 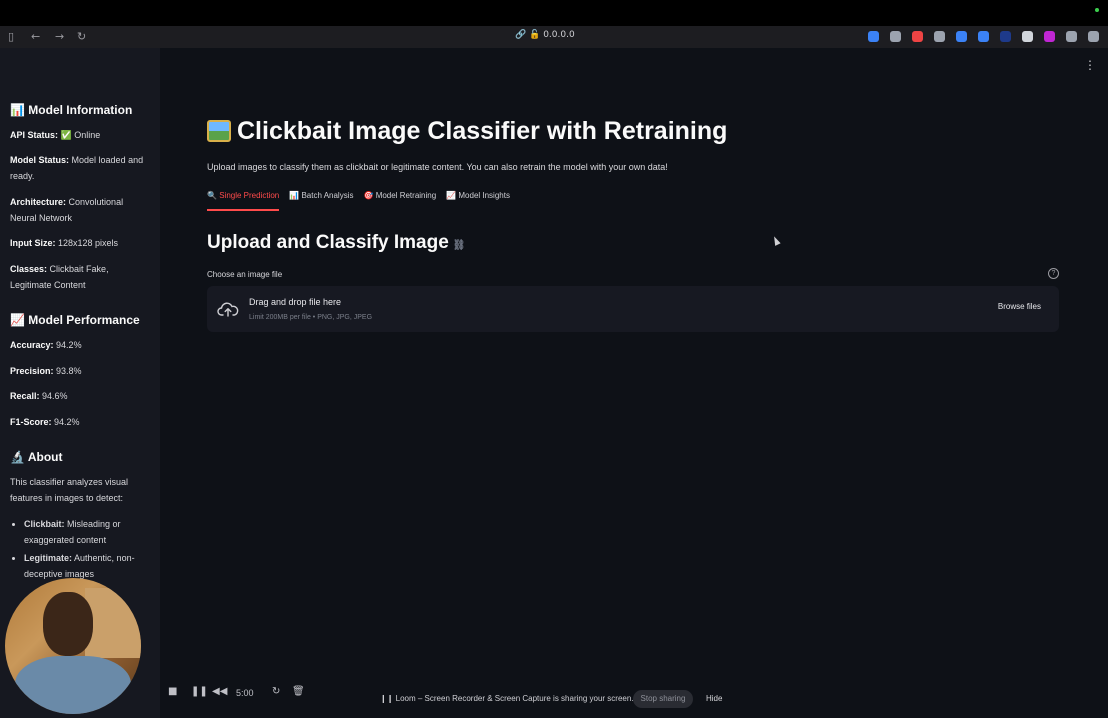 I want to click on pause-icon: ❚❚, so click(x=199, y=691).